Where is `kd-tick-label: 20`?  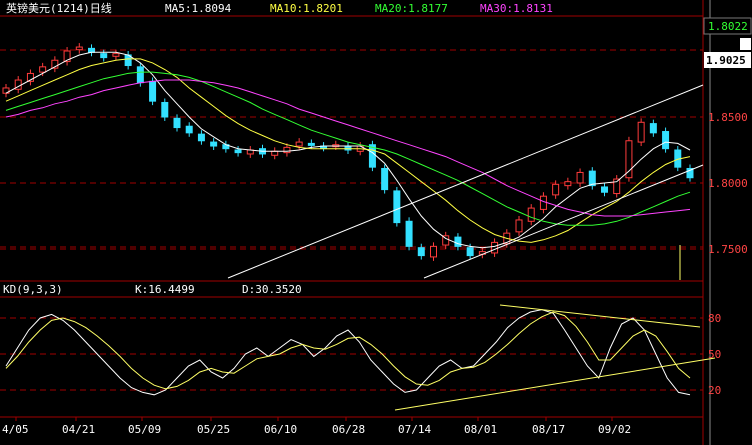 kd-tick-label: 20 is located at coordinates (714, 390).